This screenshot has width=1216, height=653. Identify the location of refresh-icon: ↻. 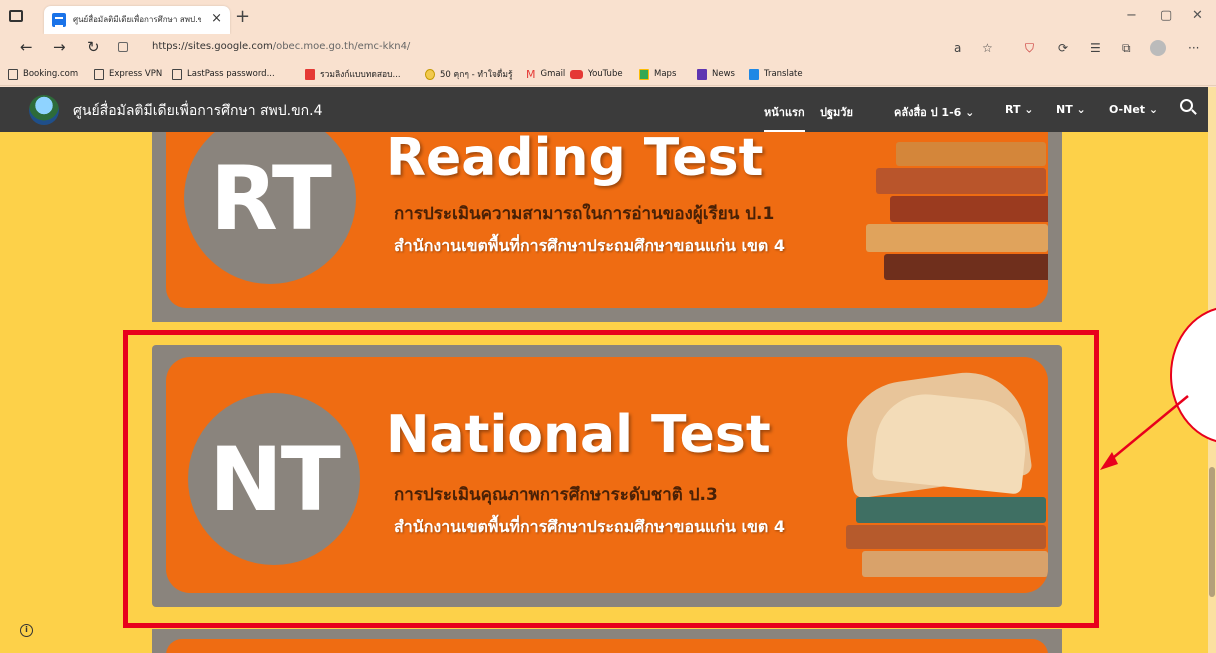
(93, 47).